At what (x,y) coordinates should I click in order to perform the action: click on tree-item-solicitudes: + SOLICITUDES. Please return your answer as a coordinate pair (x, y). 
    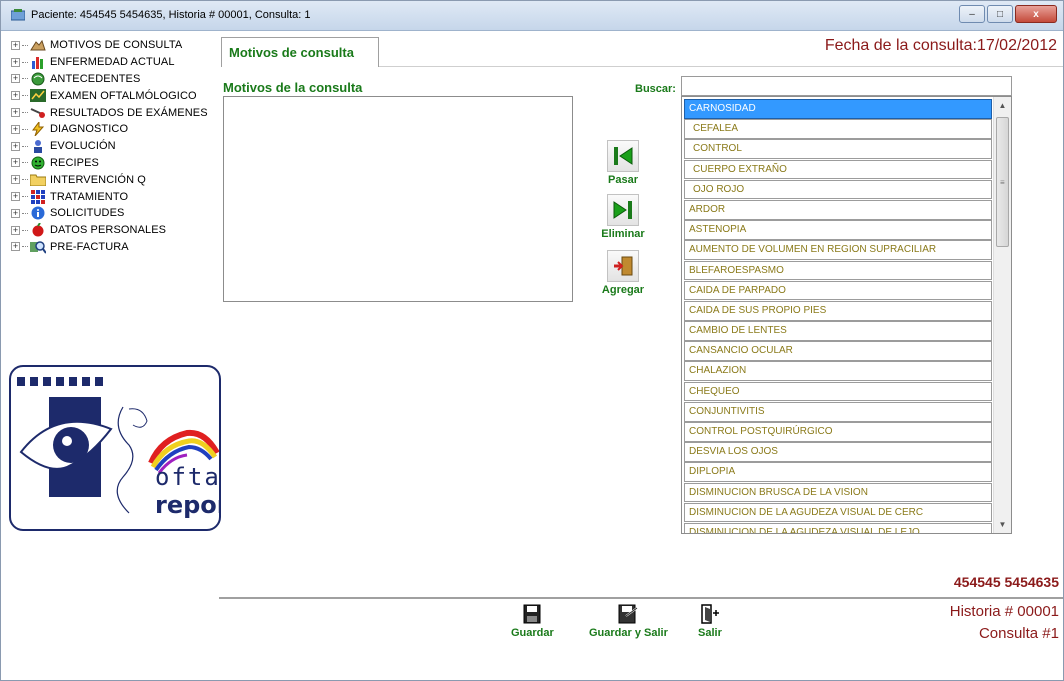
    Looking at the image, I should click on (115, 213).